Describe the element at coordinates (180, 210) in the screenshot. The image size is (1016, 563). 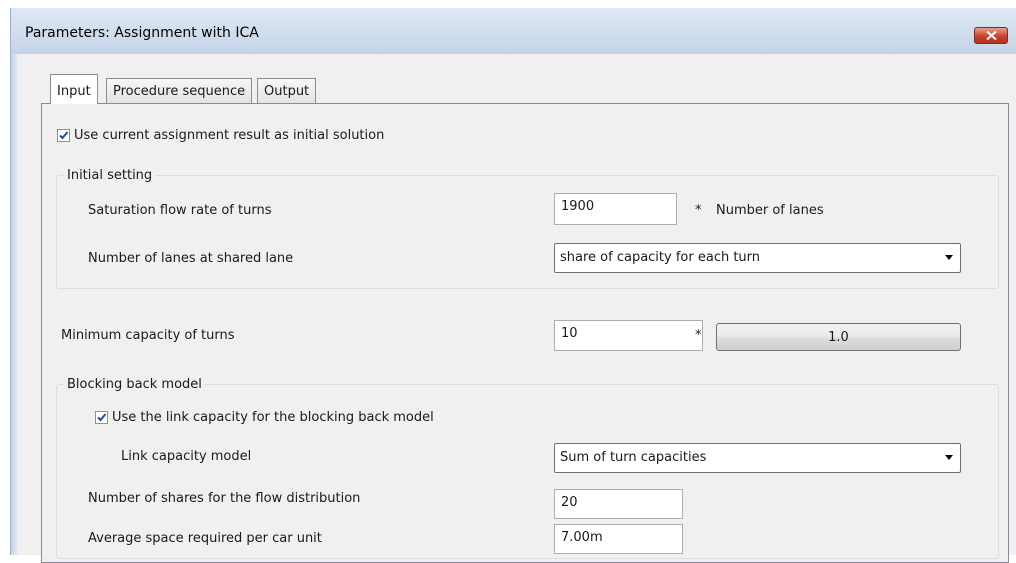
I see `saturation-flow-label: Saturation flow rate of turns` at that location.